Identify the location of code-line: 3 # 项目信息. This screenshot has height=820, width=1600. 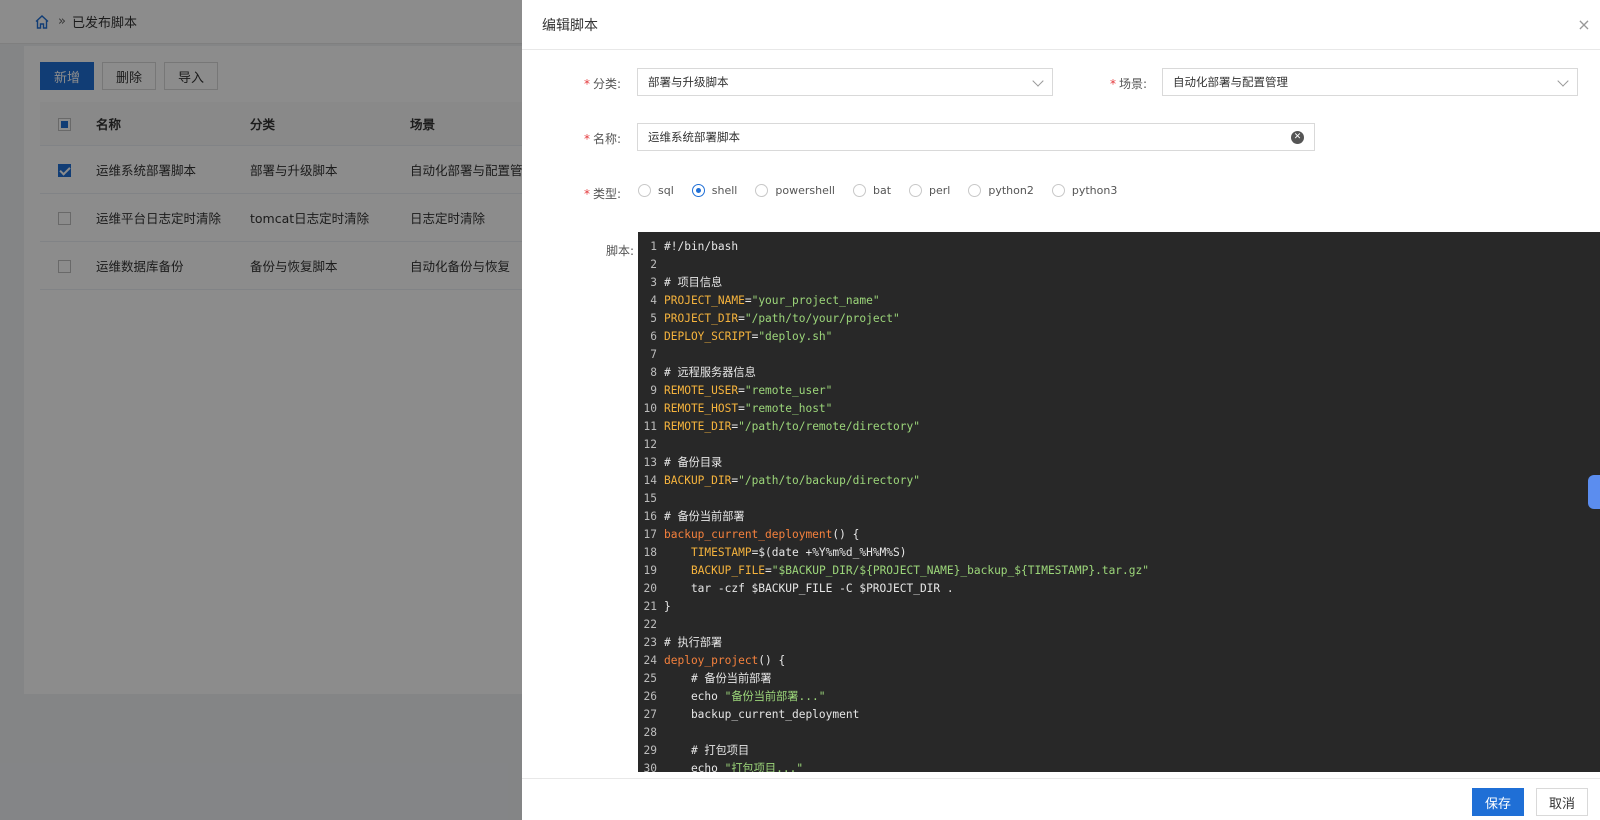
(1119, 283).